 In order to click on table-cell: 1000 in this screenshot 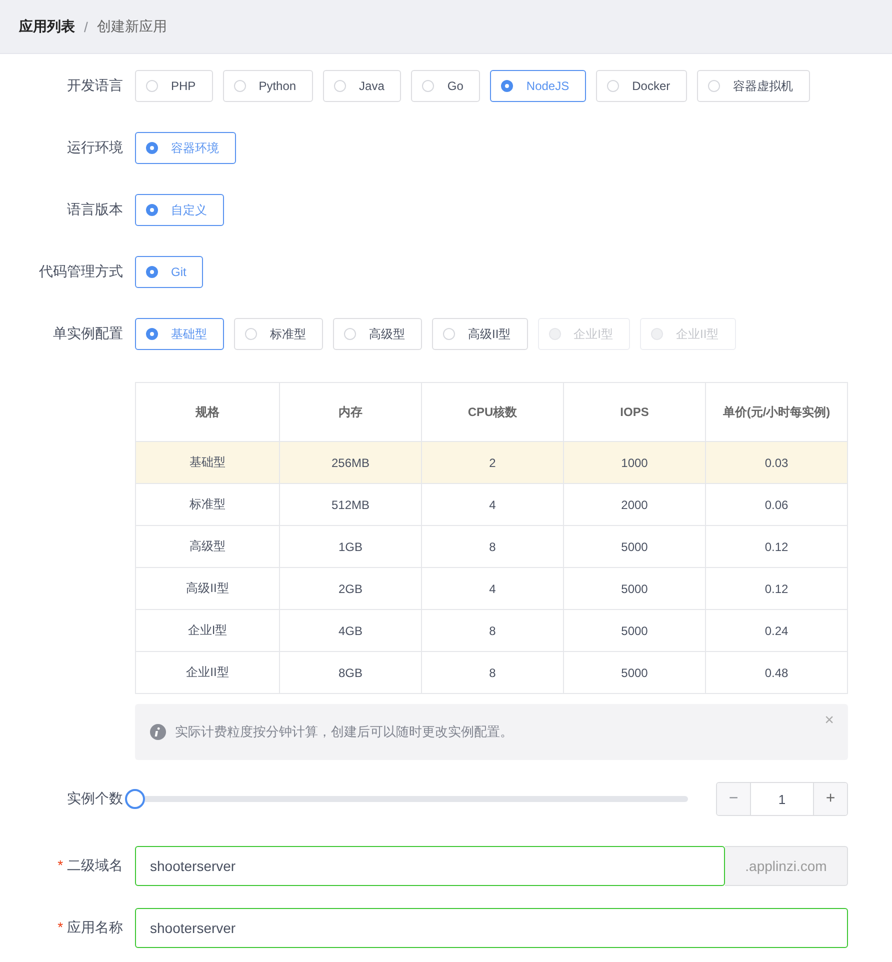, I will do `click(635, 463)`.